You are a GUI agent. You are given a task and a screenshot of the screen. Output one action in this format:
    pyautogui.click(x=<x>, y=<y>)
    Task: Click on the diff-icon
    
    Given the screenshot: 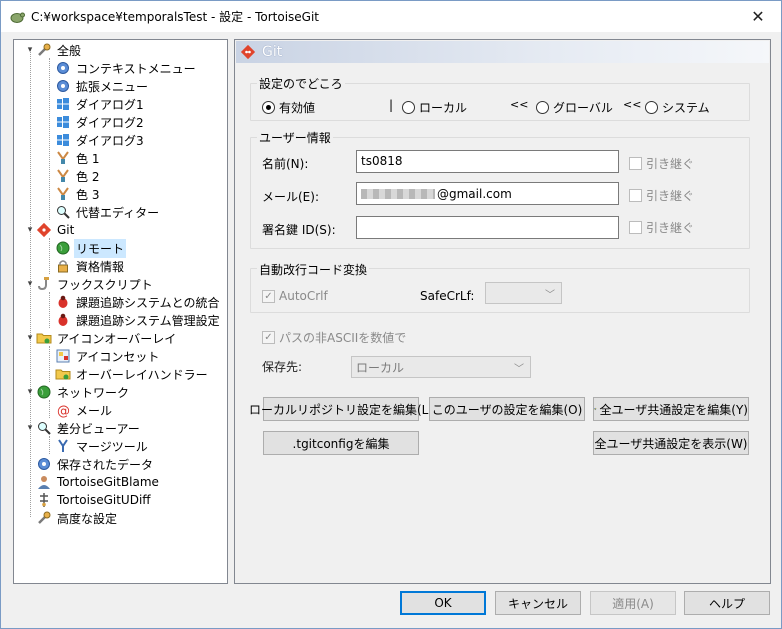 What is the action you would take?
    pyautogui.click(x=44, y=500)
    